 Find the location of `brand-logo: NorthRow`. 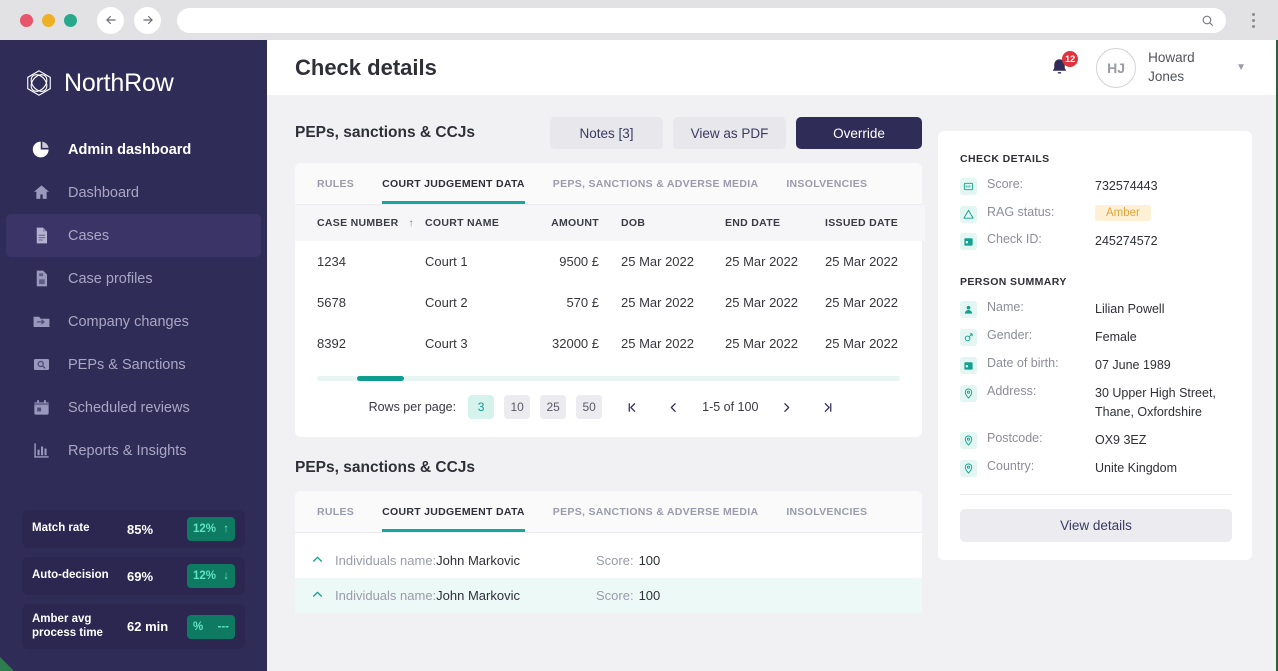

brand-logo: NorthRow is located at coordinates (133, 69).